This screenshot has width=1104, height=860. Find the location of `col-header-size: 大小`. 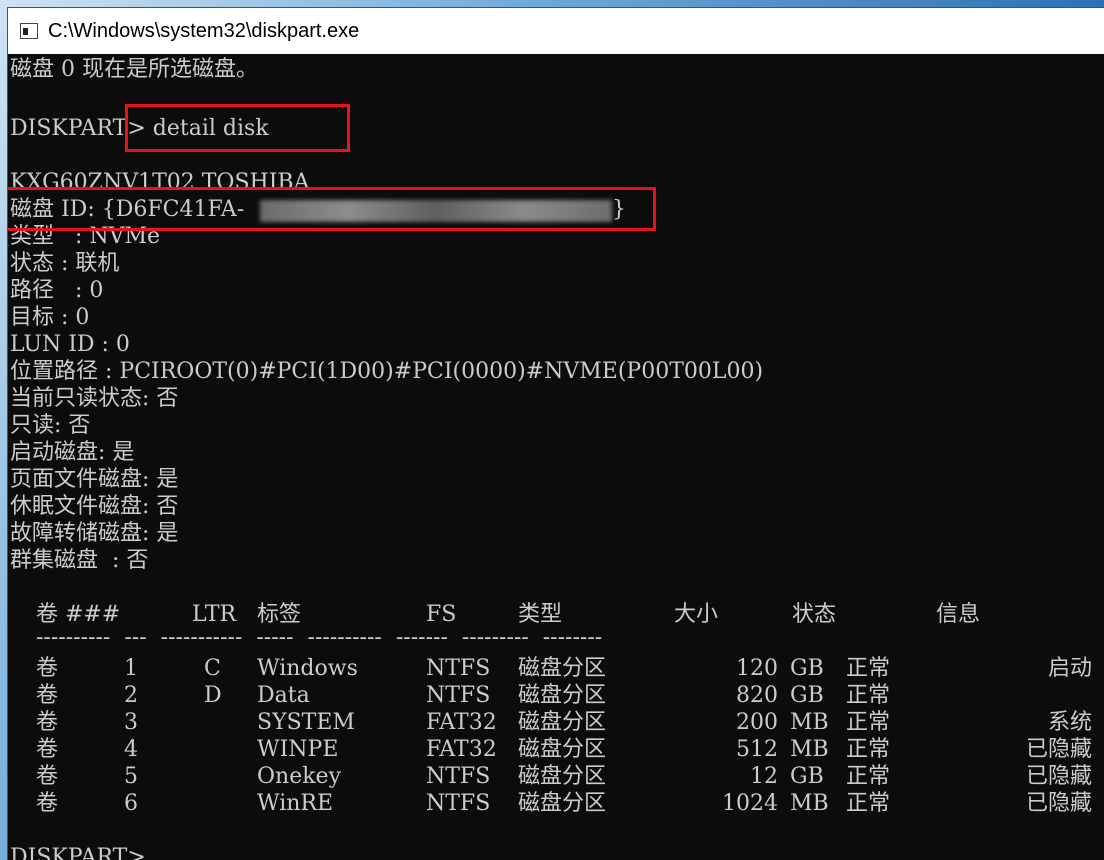

col-header-size: 大小 is located at coordinates (696, 614).